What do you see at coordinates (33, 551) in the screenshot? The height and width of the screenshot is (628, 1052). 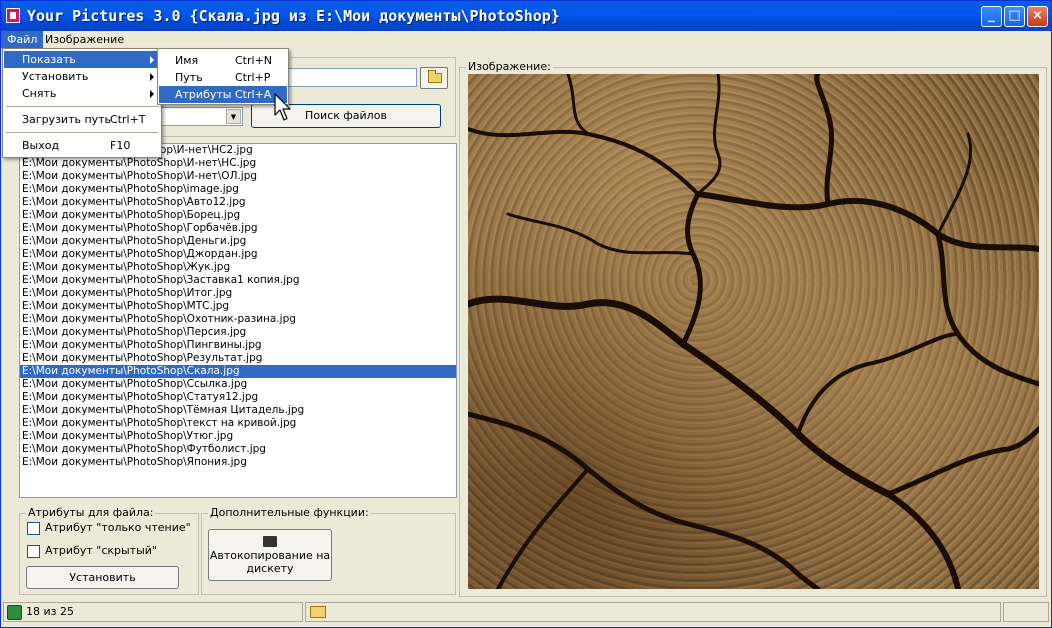 I see `hidden-checkbox` at bounding box center [33, 551].